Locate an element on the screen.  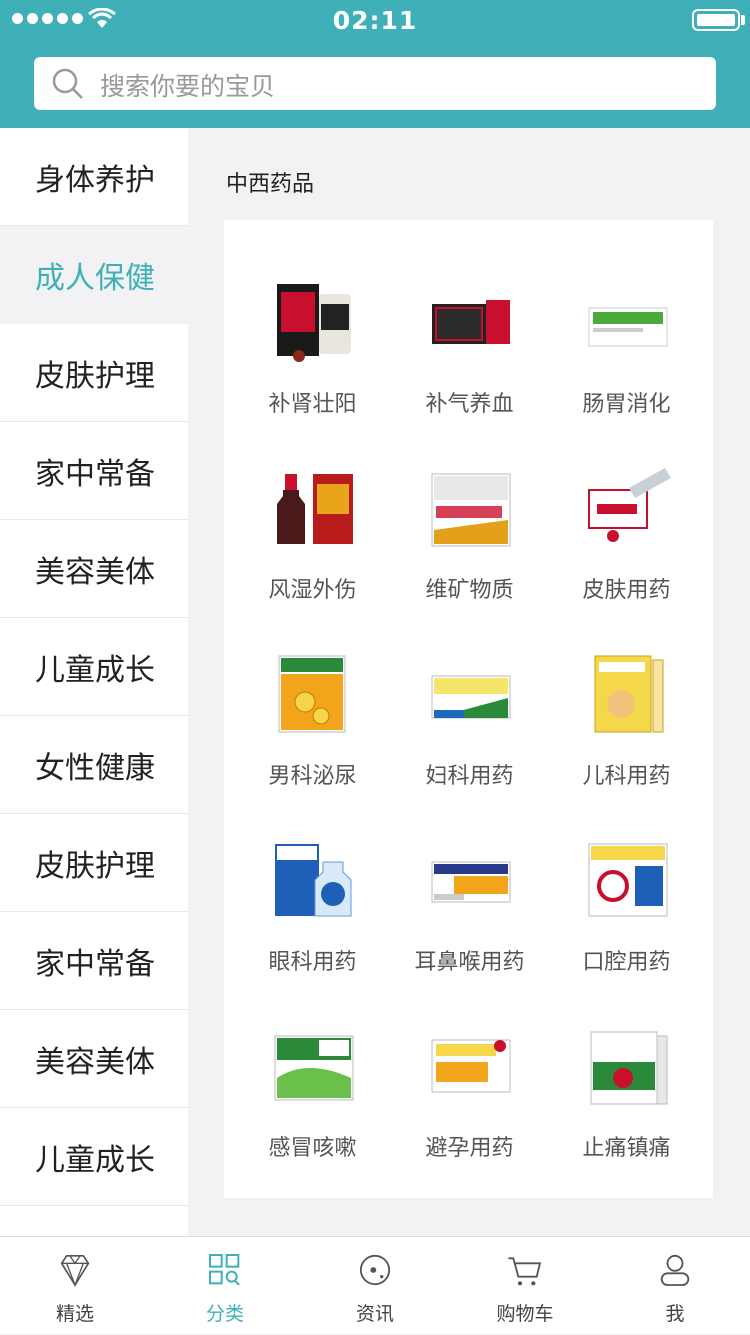
product-category-item: 止痛镇痛 is located at coordinates (626, 1071).